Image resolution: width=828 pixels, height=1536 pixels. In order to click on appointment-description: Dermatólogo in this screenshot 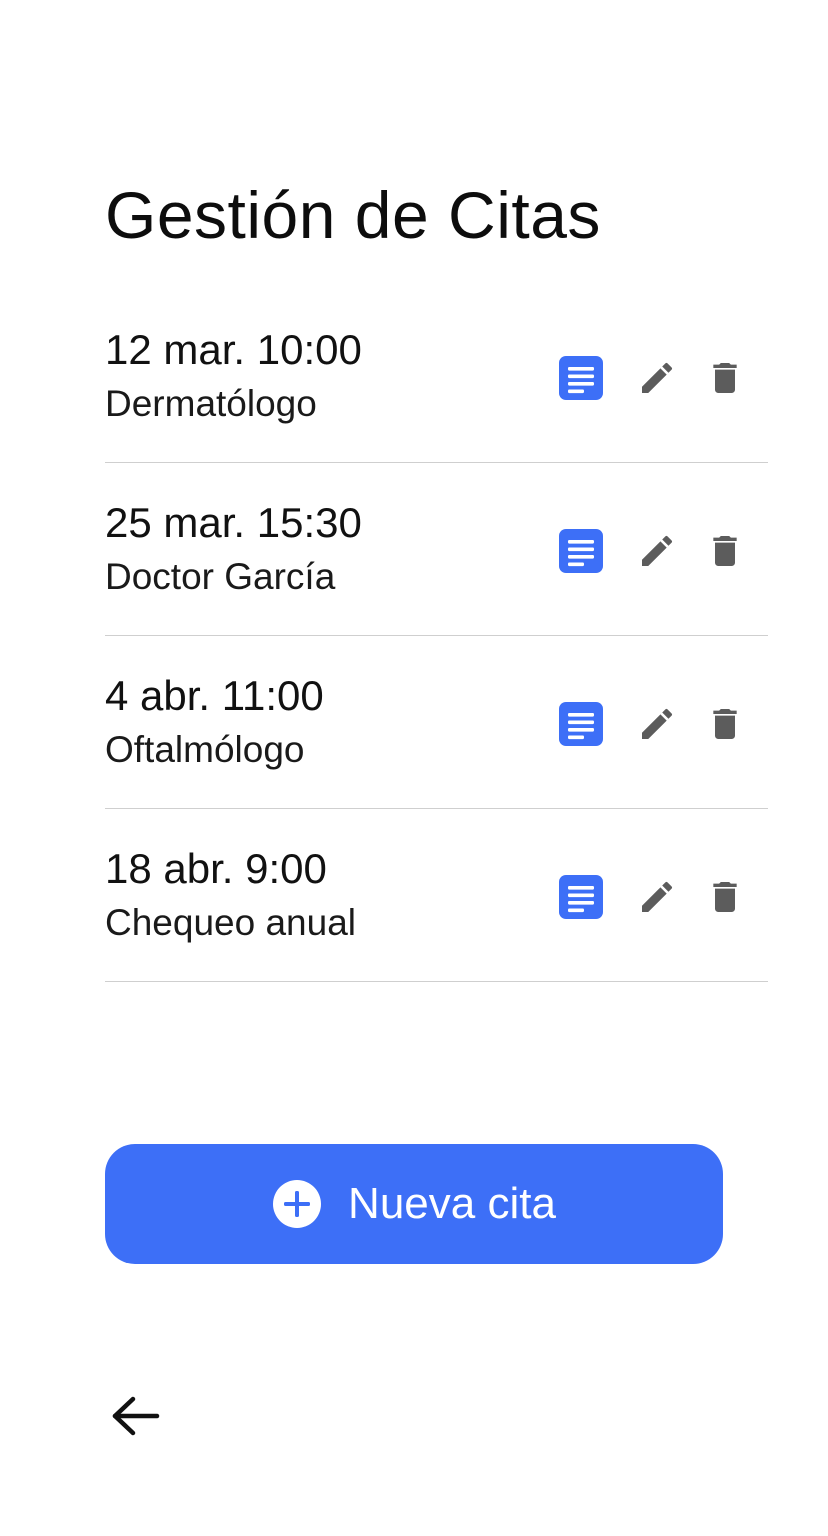, I will do `click(211, 403)`.